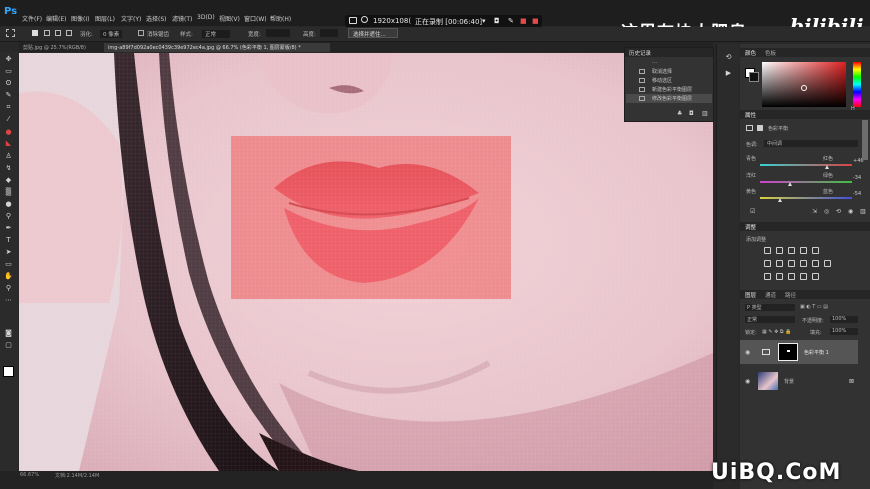  I want to click on search-icon, so click(364, 19).